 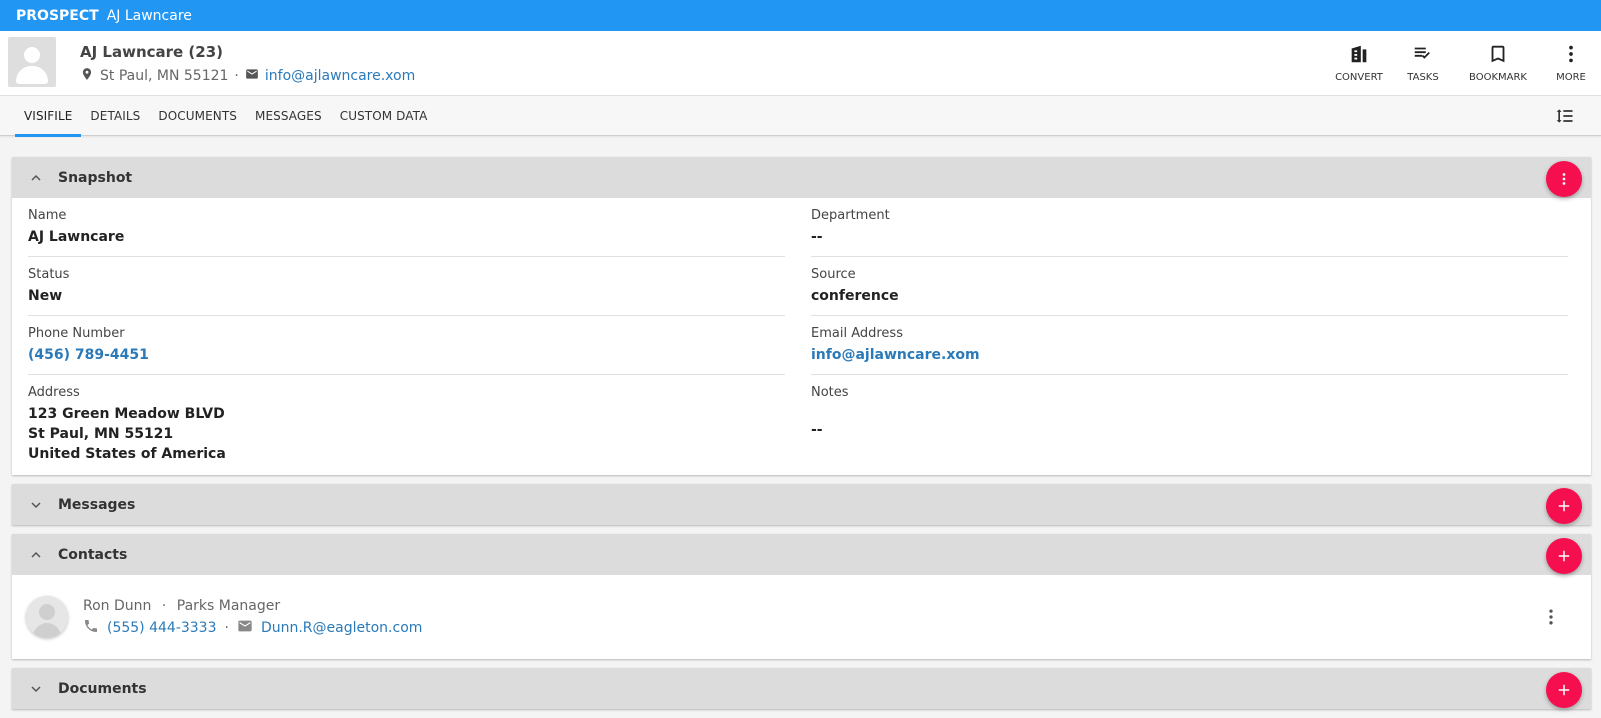 What do you see at coordinates (1186, 424) in the screenshot?
I see `field-notes: Notes --` at bounding box center [1186, 424].